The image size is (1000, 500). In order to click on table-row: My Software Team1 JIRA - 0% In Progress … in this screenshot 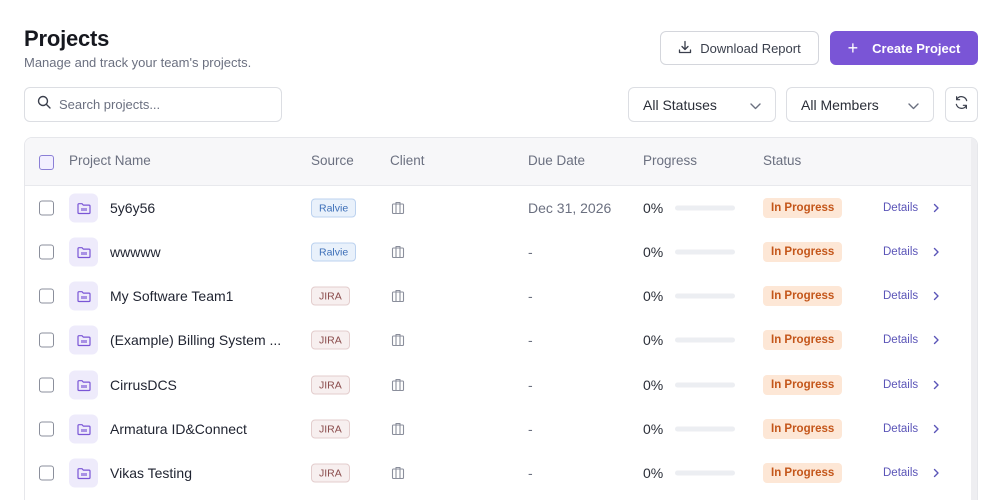, I will do `click(501, 296)`.